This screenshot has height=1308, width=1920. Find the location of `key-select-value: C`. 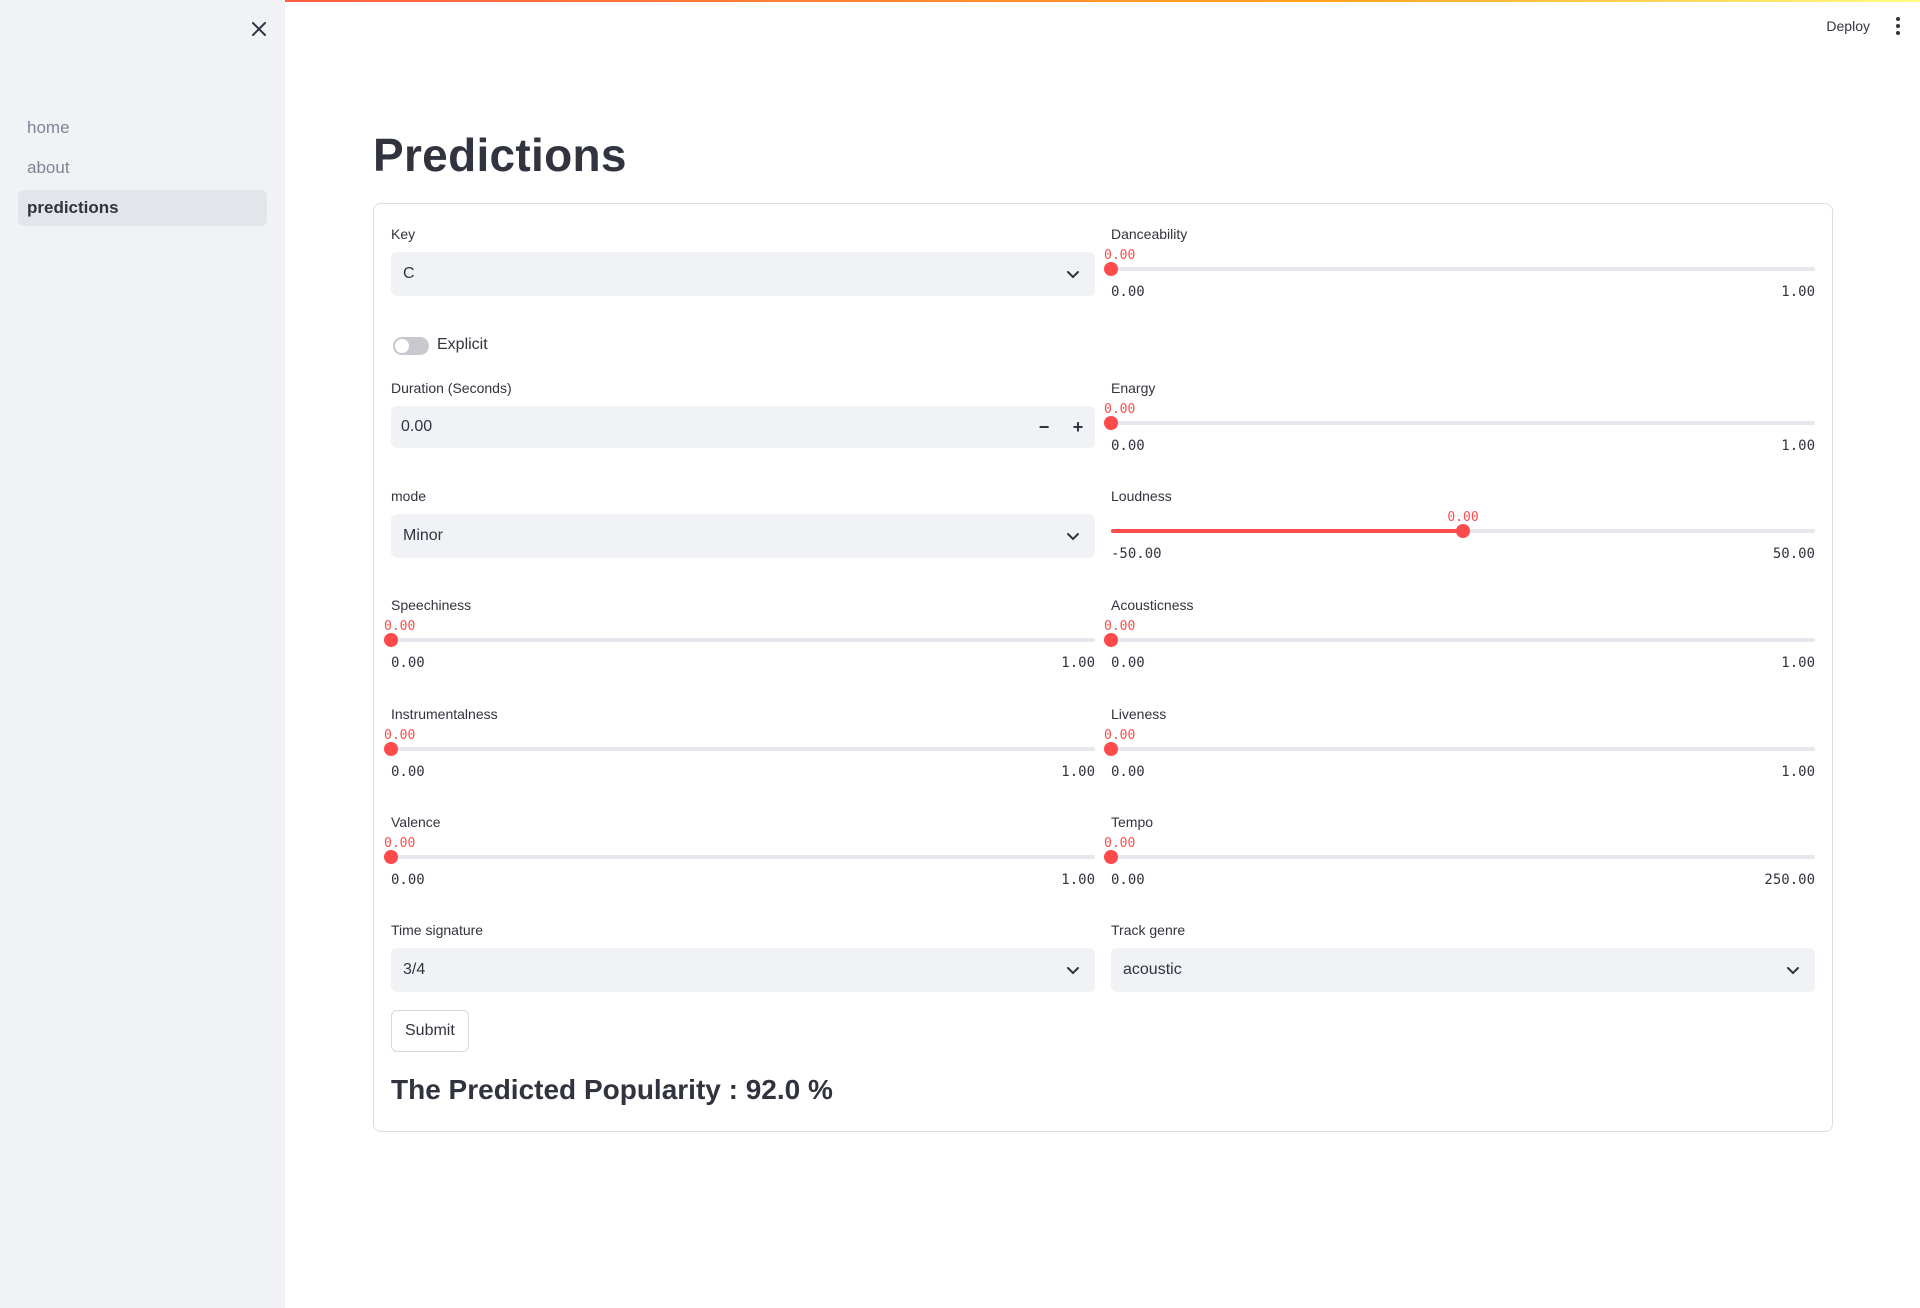

key-select-value: C is located at coordinates (409, 273).